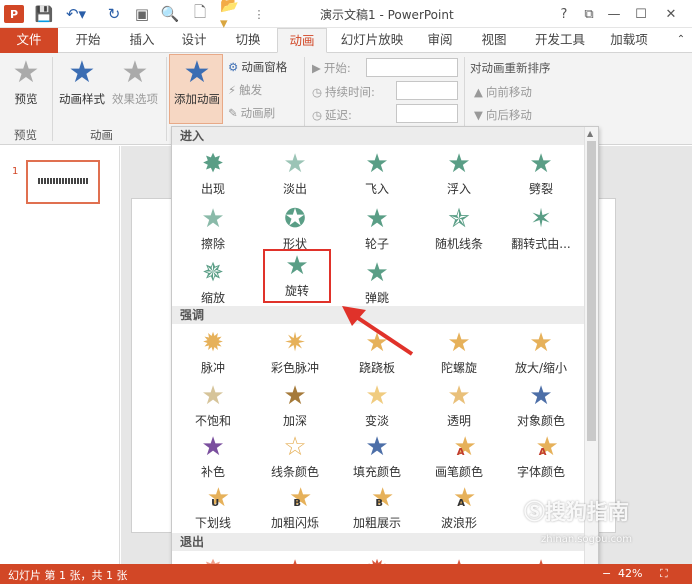  Describe the element at coordinates (295, 175) in the screenshot. I see `anim-fade: ★ 淡出` at that location.